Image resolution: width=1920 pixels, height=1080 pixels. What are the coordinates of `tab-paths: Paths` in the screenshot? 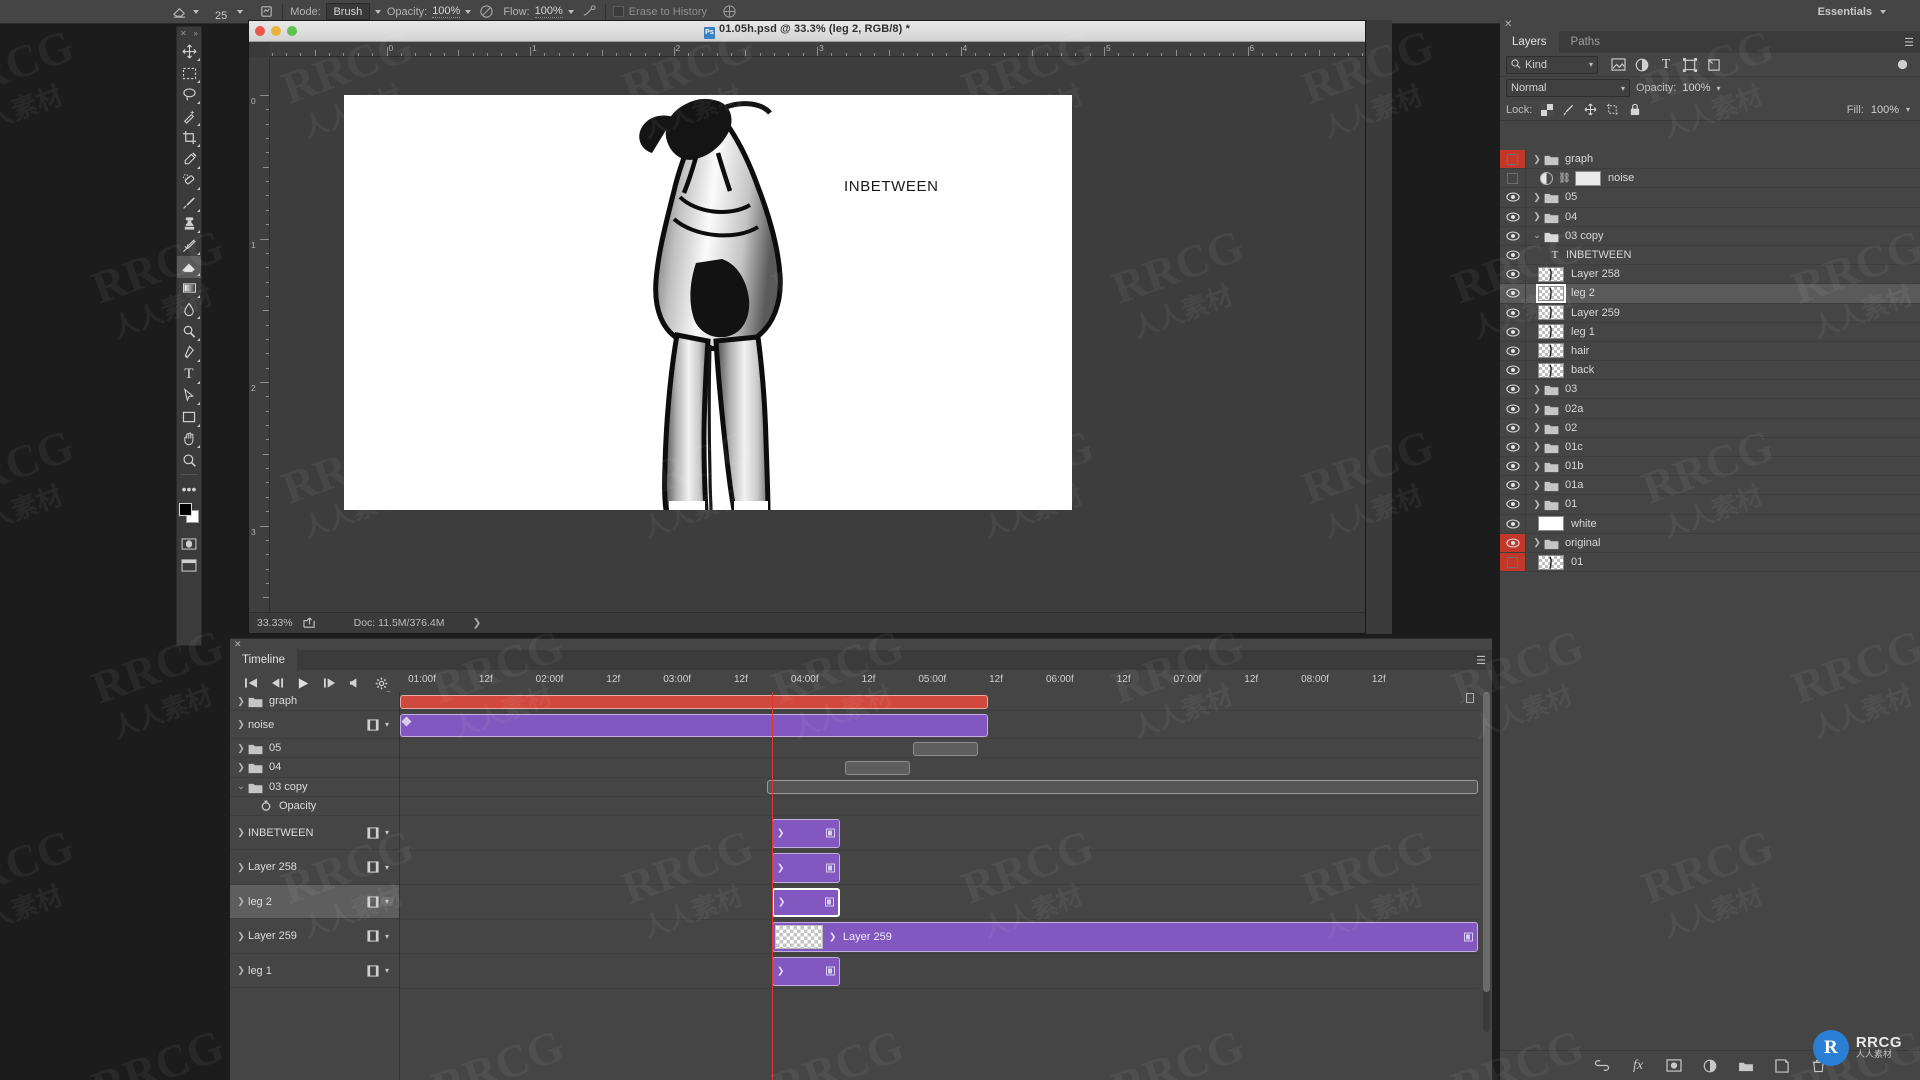 It's located at (1585, 42).